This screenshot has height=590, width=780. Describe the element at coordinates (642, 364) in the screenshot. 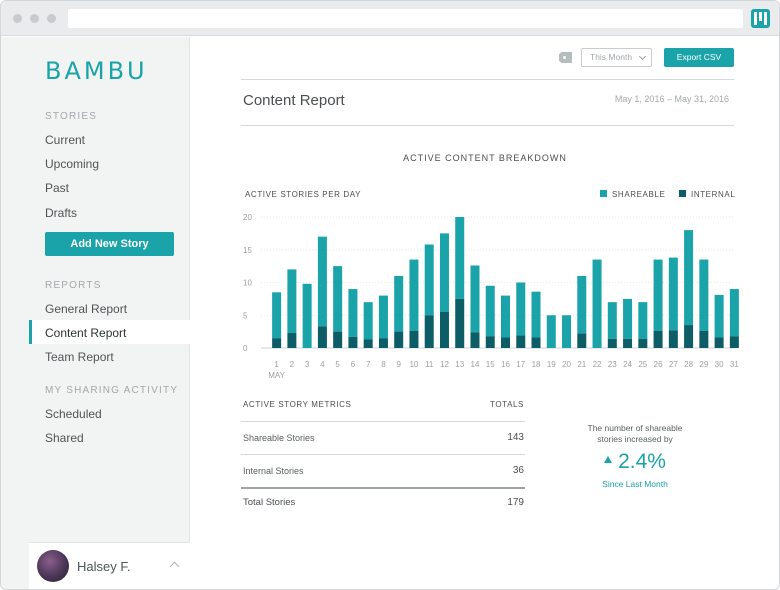

I see `x-tick-label: 25` at that location.